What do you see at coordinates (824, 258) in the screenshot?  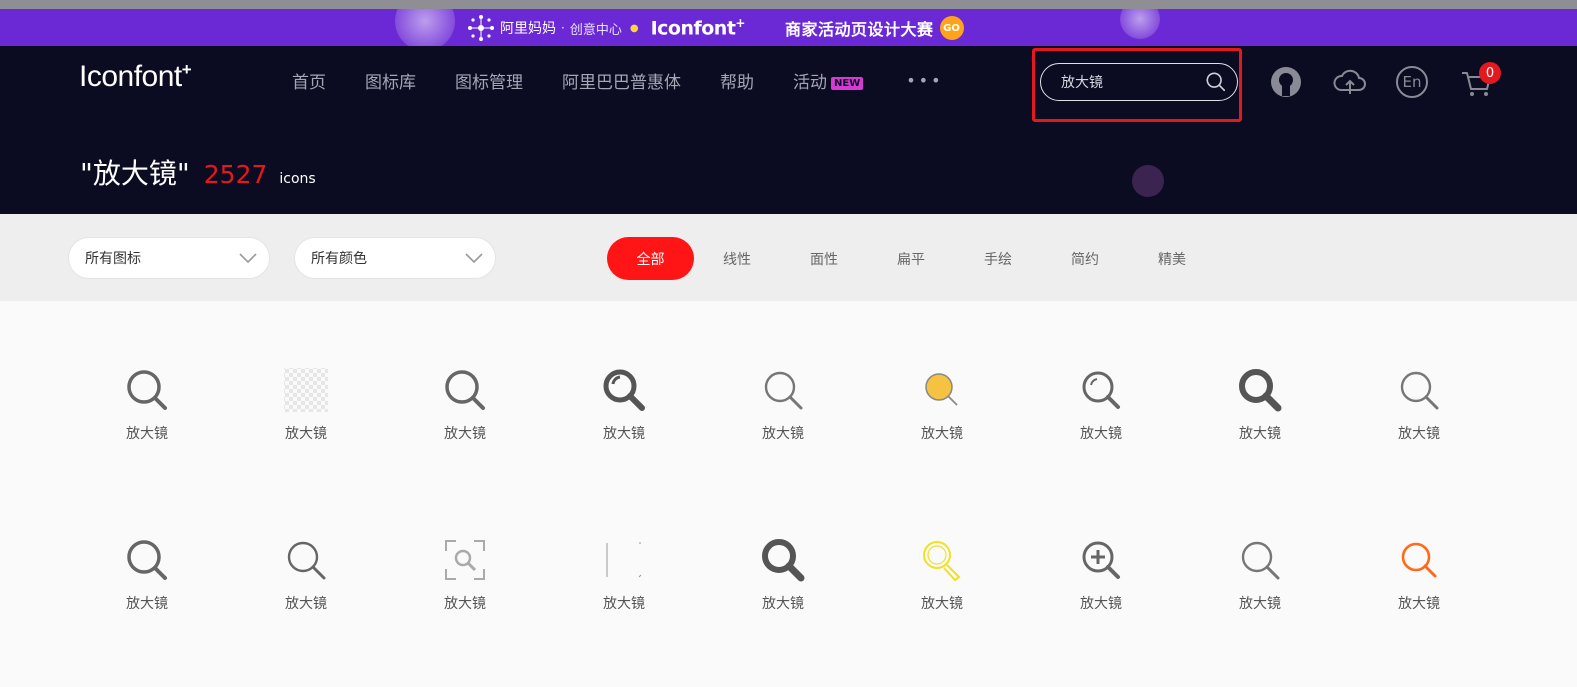 I see `tab-filled: 面性` at bounding box center [824, 258].